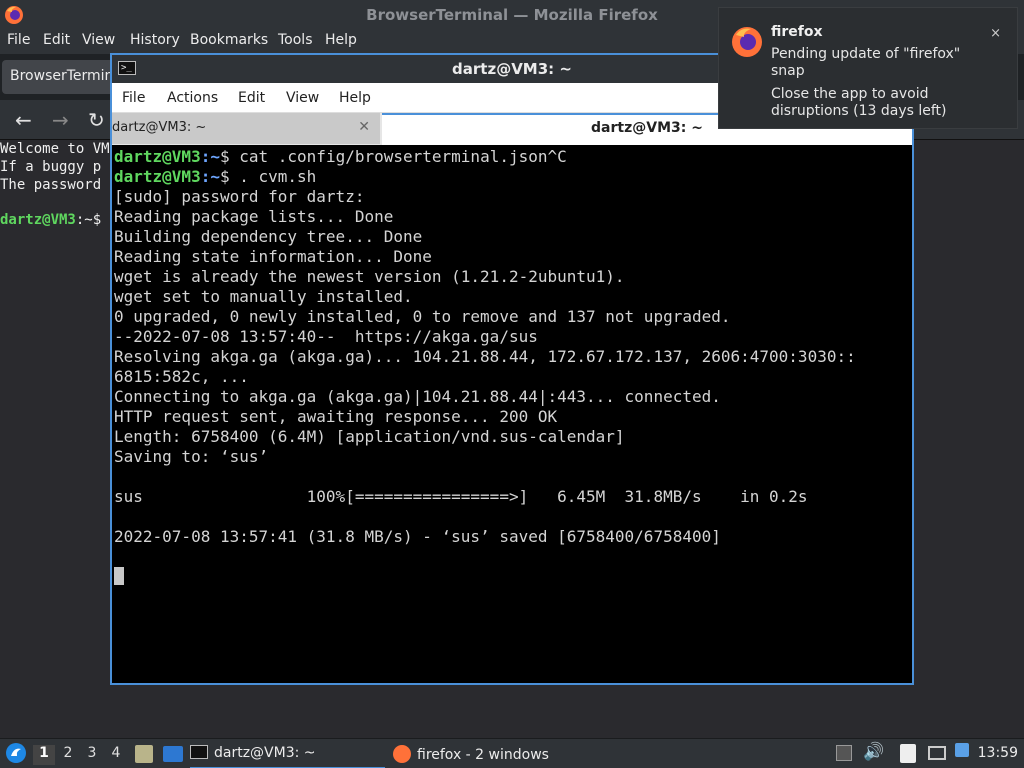  I want to click on workspace-3: 3, so click(92, 755).